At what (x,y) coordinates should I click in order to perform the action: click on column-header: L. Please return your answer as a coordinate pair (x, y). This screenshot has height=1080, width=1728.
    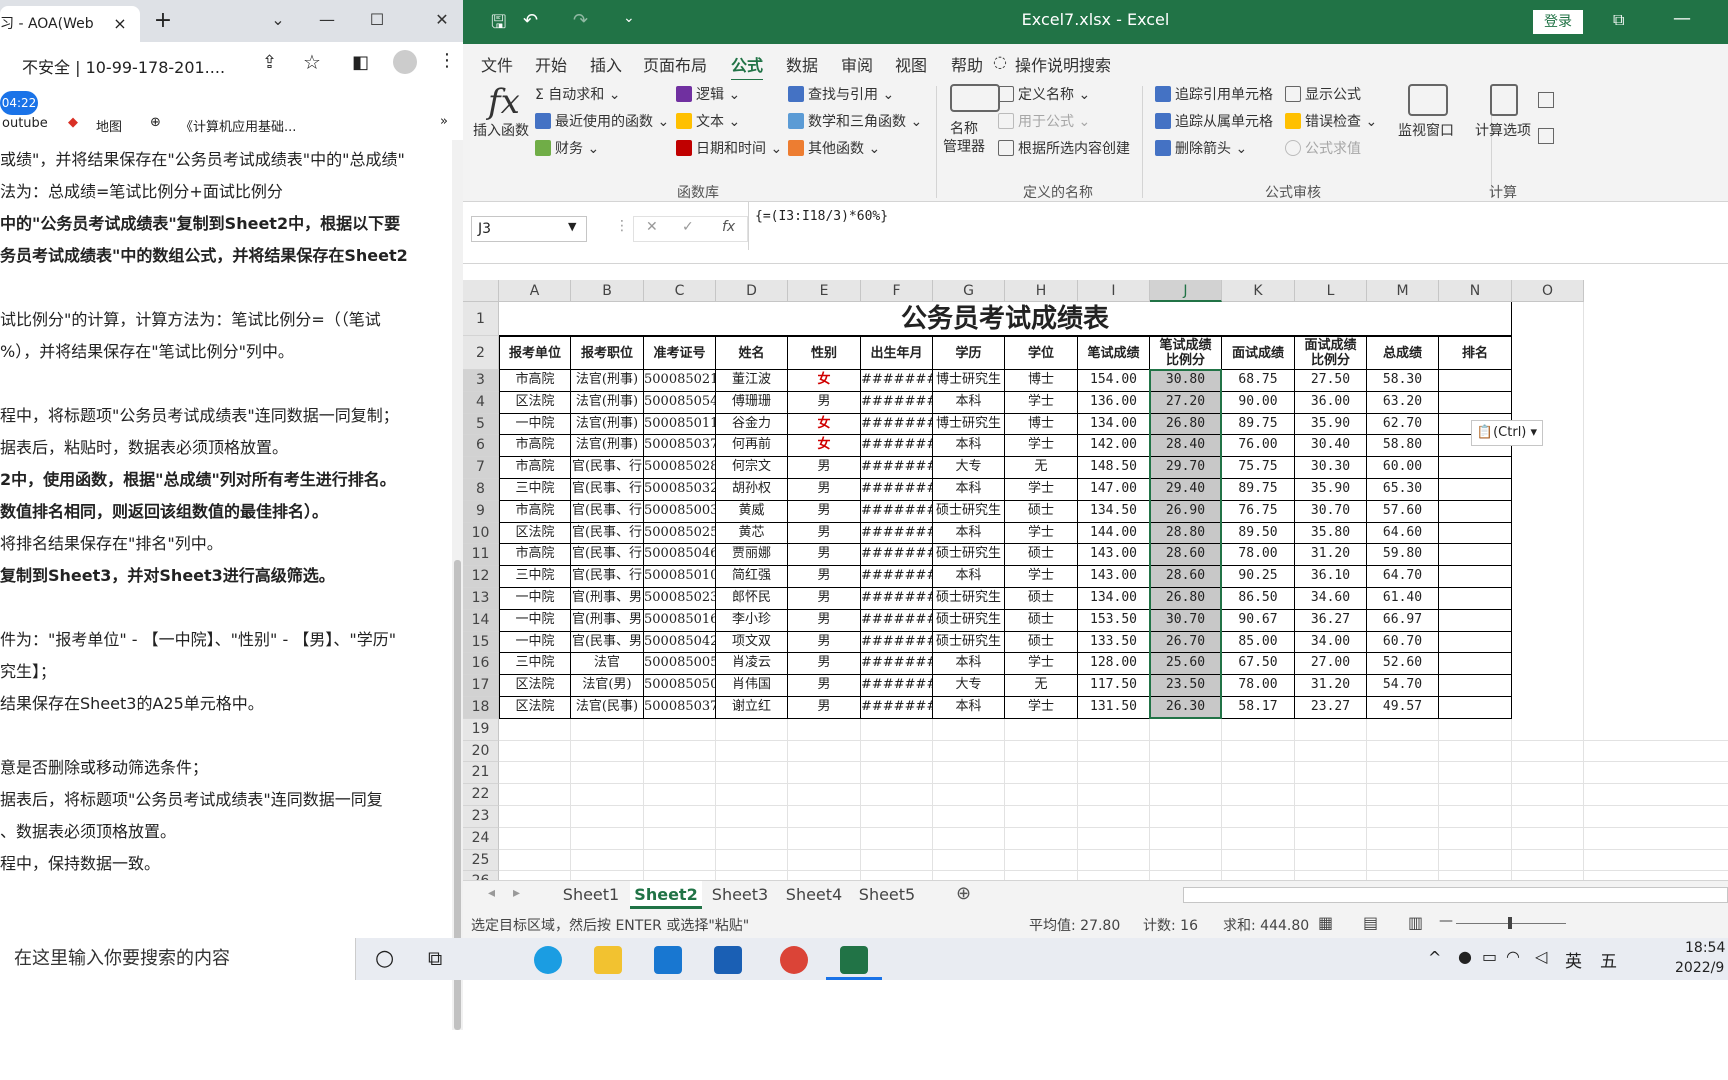
    Looking at the image, I should click on (1331, 291).